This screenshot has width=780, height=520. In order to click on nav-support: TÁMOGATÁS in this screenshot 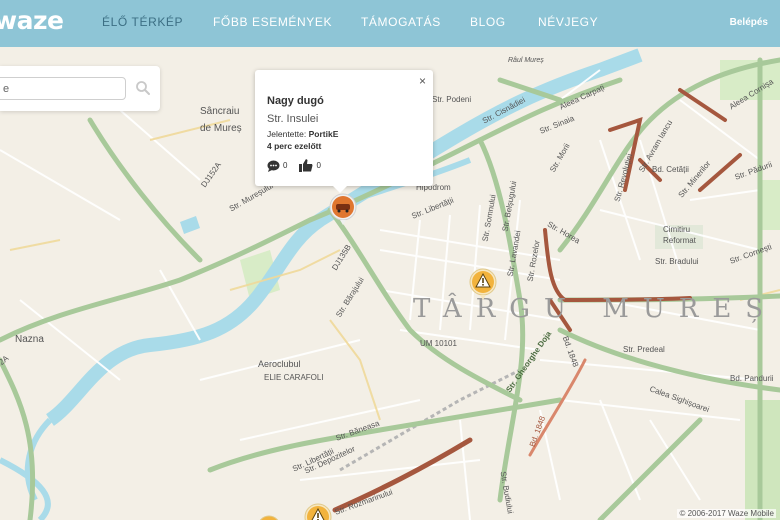, I will do `click(401, 22)`.